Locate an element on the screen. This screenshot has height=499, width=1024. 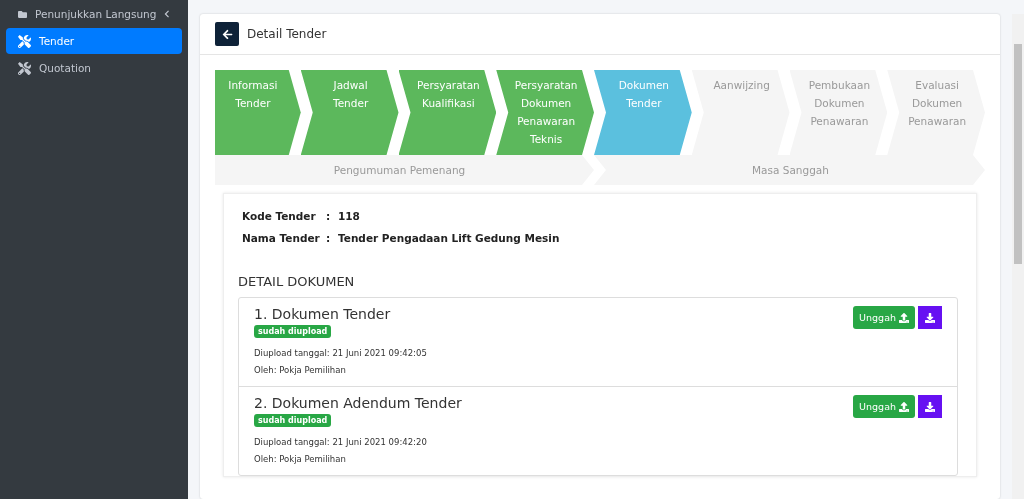
sidebar-item: Tender is located at coordinates (94, 41).